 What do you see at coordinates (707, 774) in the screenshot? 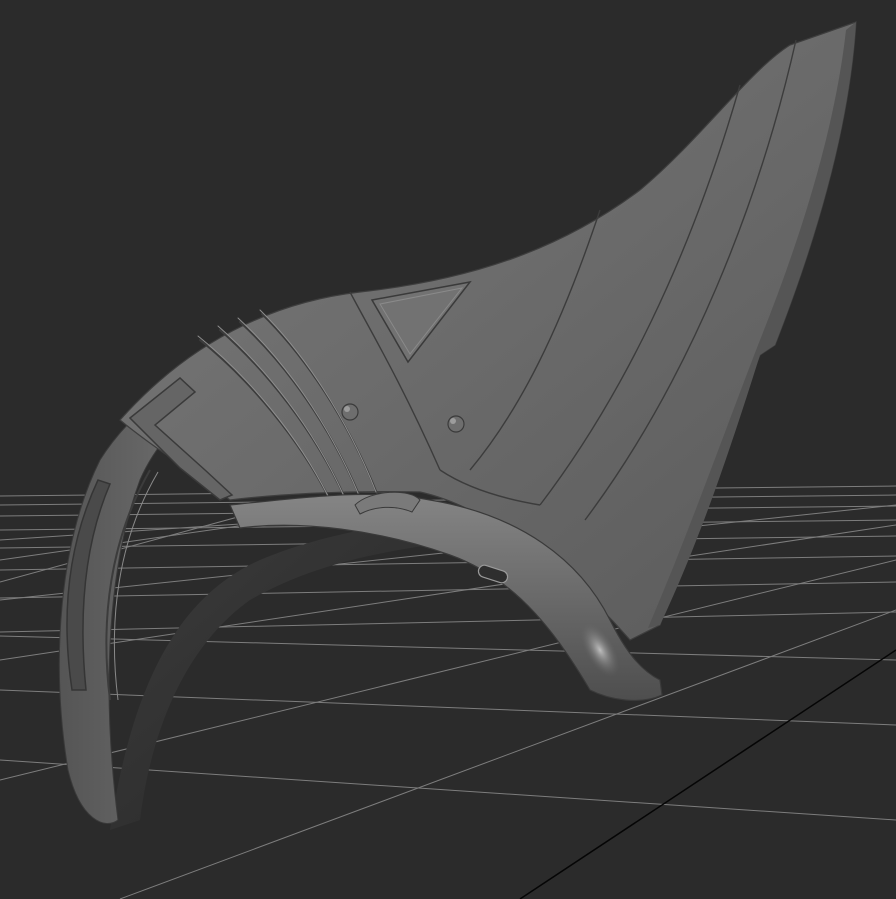
I see `grid-axis-line` at bounding box center [707, 774].